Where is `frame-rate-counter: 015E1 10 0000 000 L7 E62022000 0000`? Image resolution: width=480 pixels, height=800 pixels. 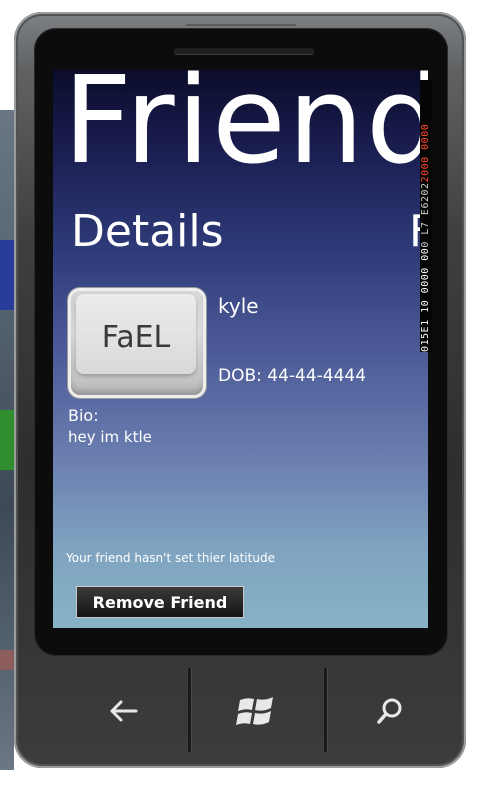 frame-rate-counter: 015E1 10 0000 000 L7 E62022000 0000 is located at coordinates (426, 216).